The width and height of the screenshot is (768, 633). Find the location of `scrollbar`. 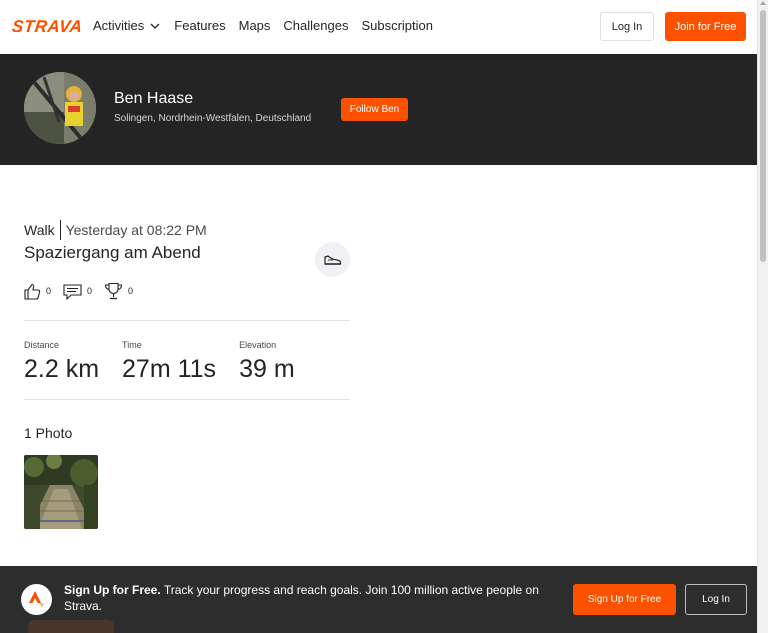

scrollbar is located at coordinates (762, 316).